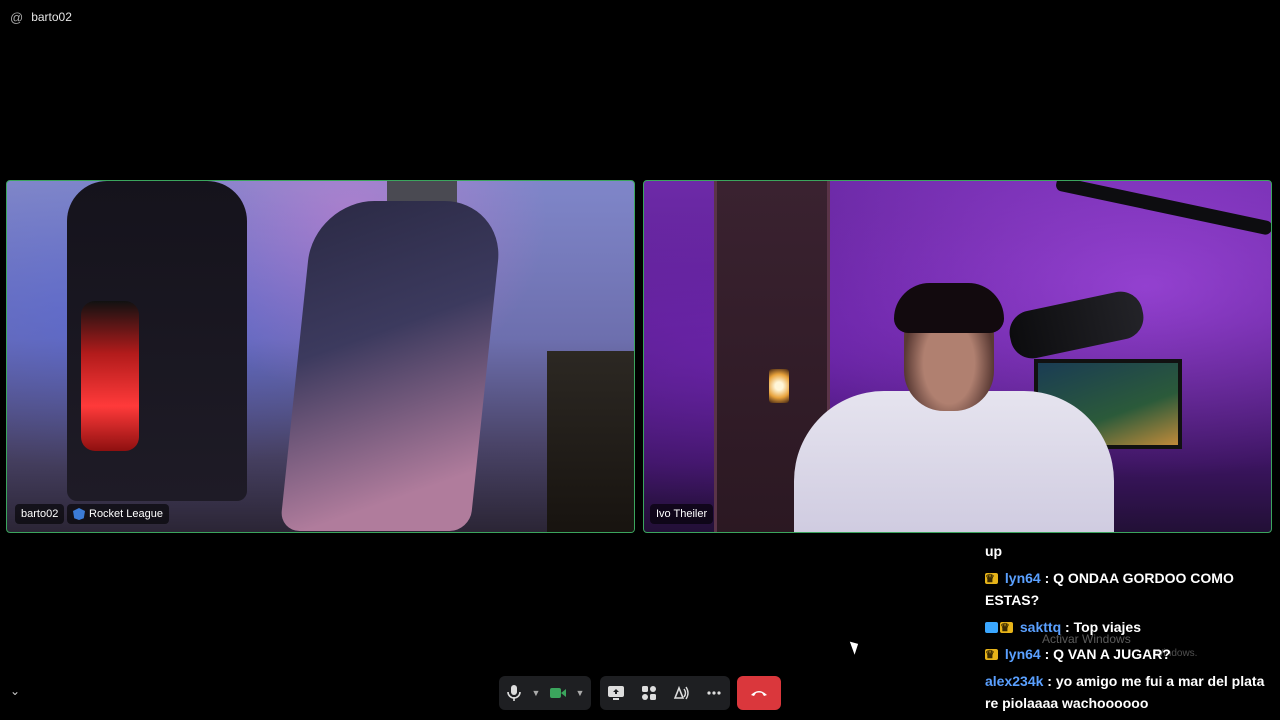 The height and width of the screenshot is (720, 1280). I want to click on screen-share-icon, so click(616, 693).